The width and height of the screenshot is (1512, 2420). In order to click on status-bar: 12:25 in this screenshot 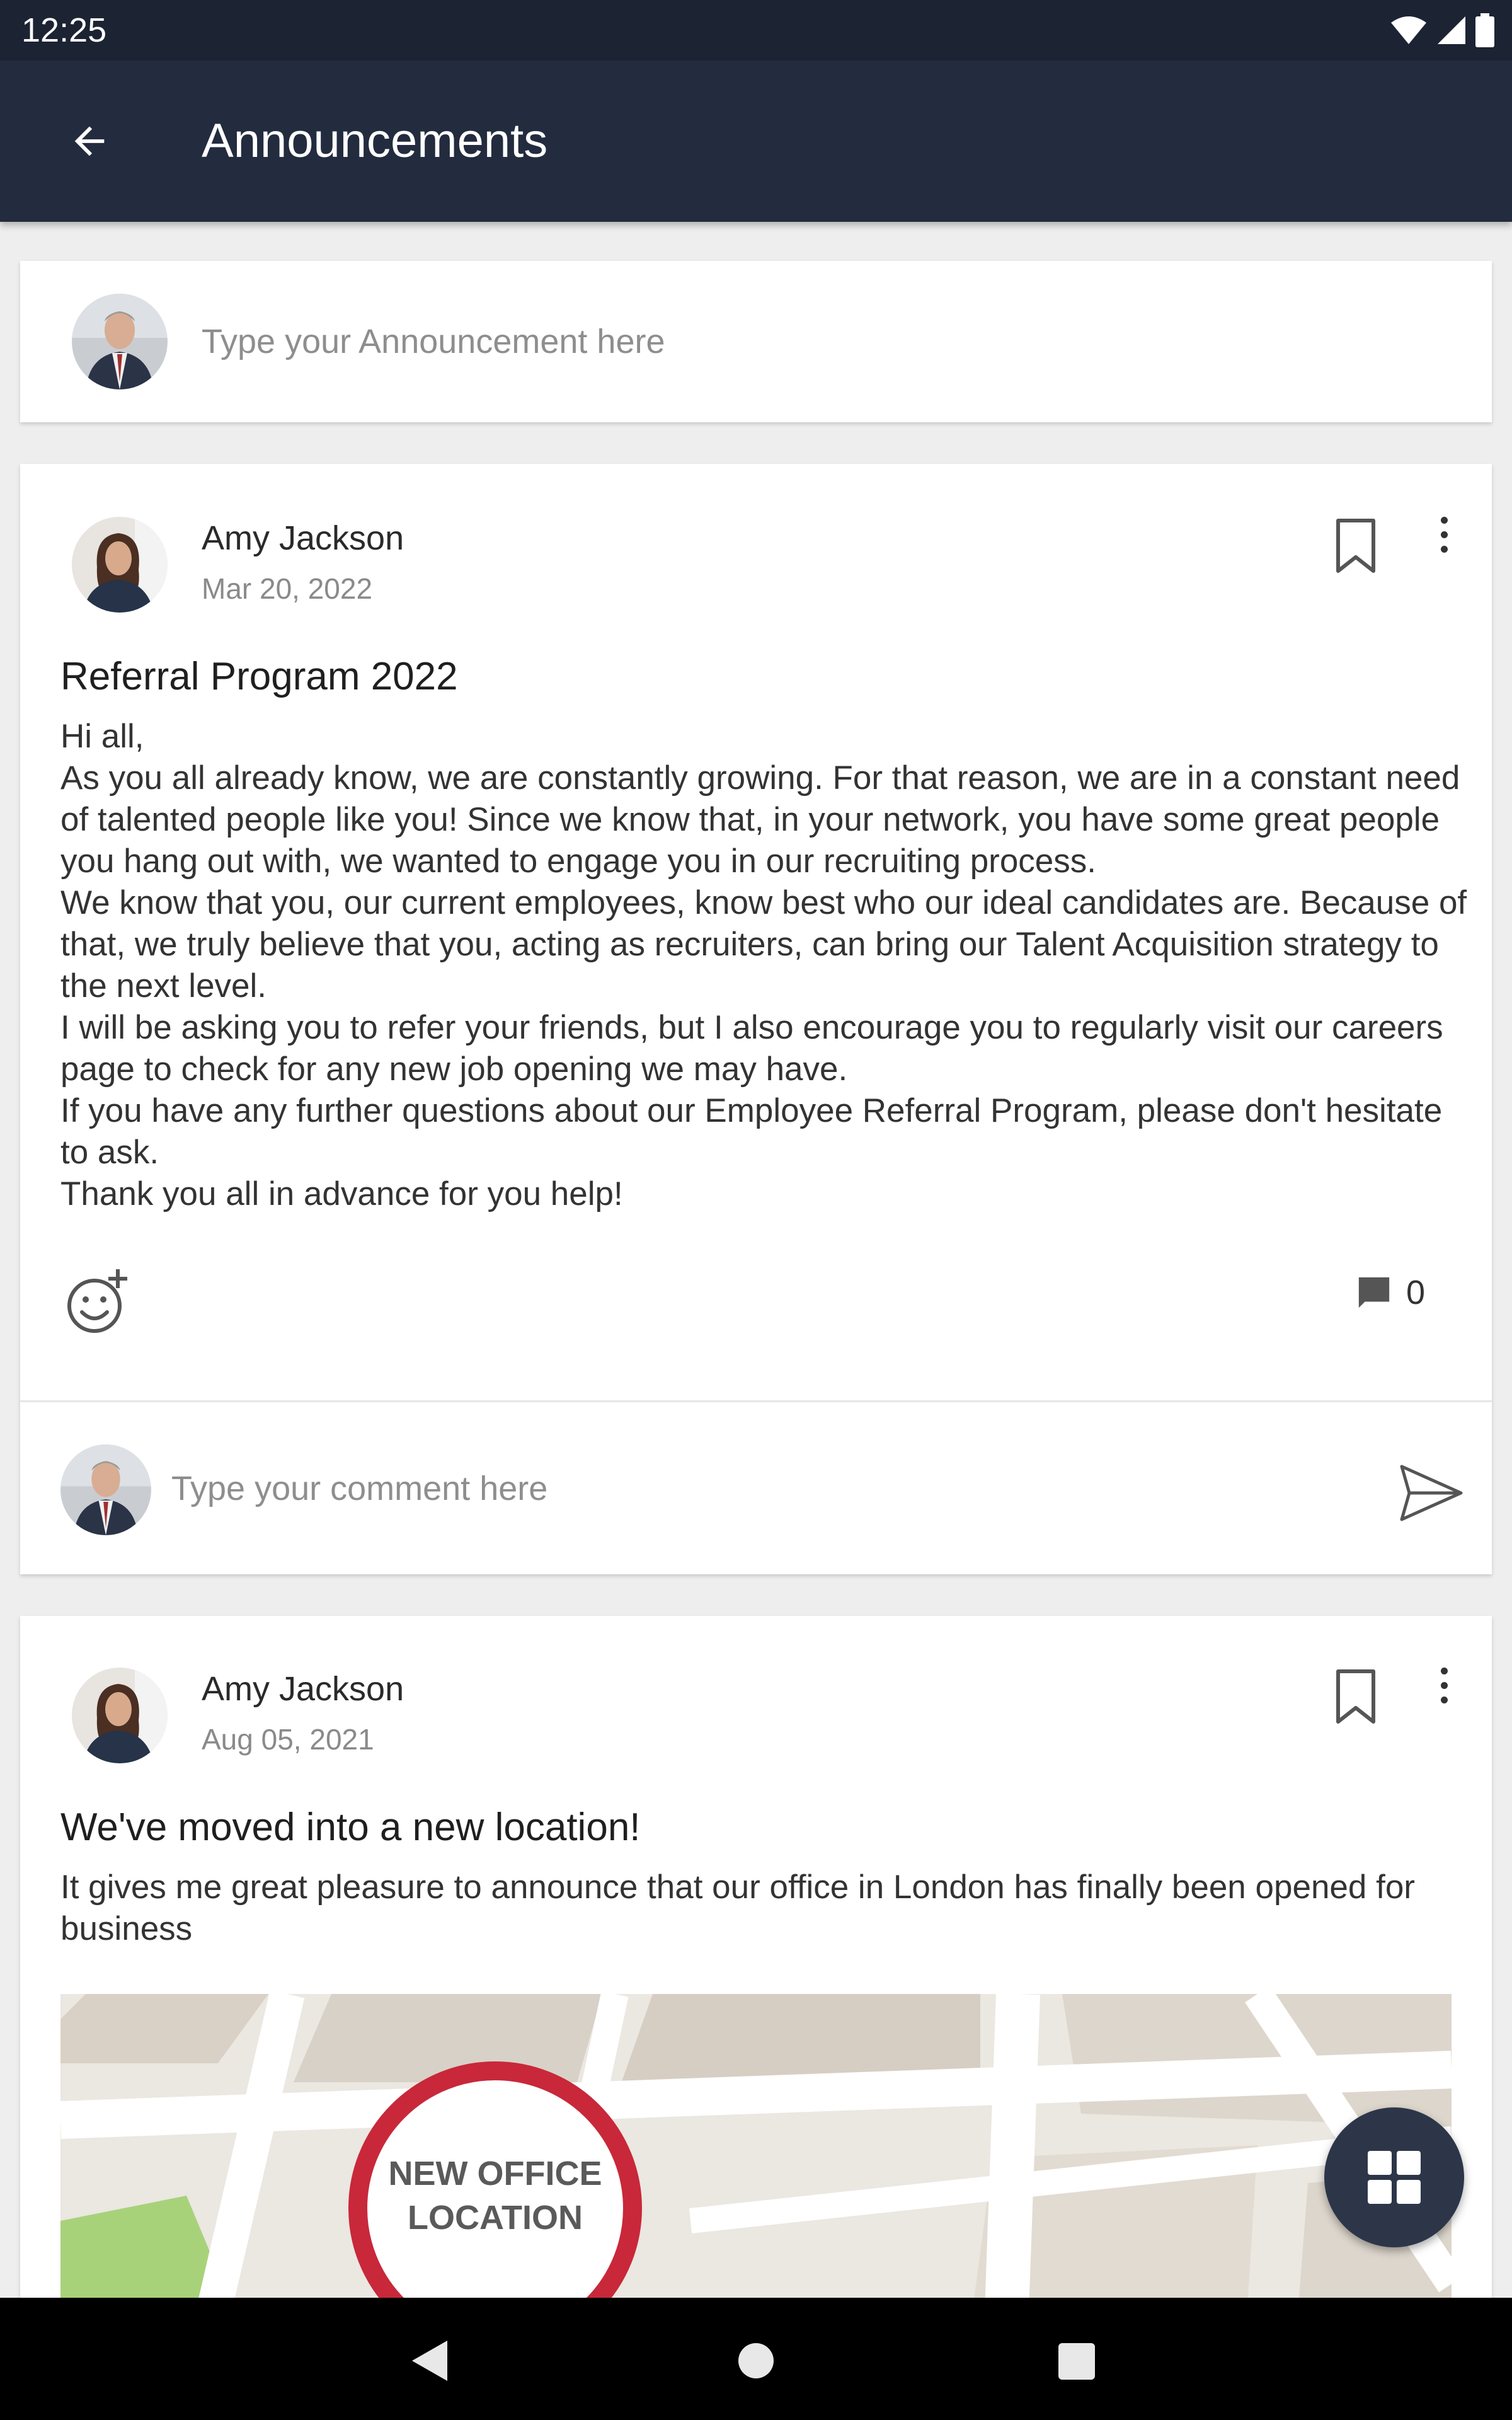, I will do `click(756, 30)`.